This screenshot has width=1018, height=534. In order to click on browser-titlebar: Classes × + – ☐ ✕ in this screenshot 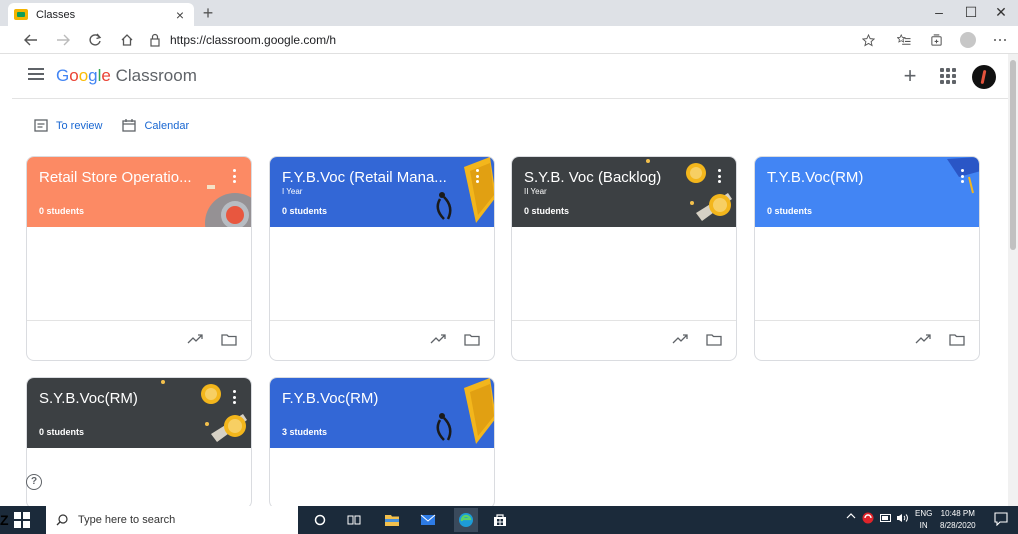, I will do `click(509, 13)`.